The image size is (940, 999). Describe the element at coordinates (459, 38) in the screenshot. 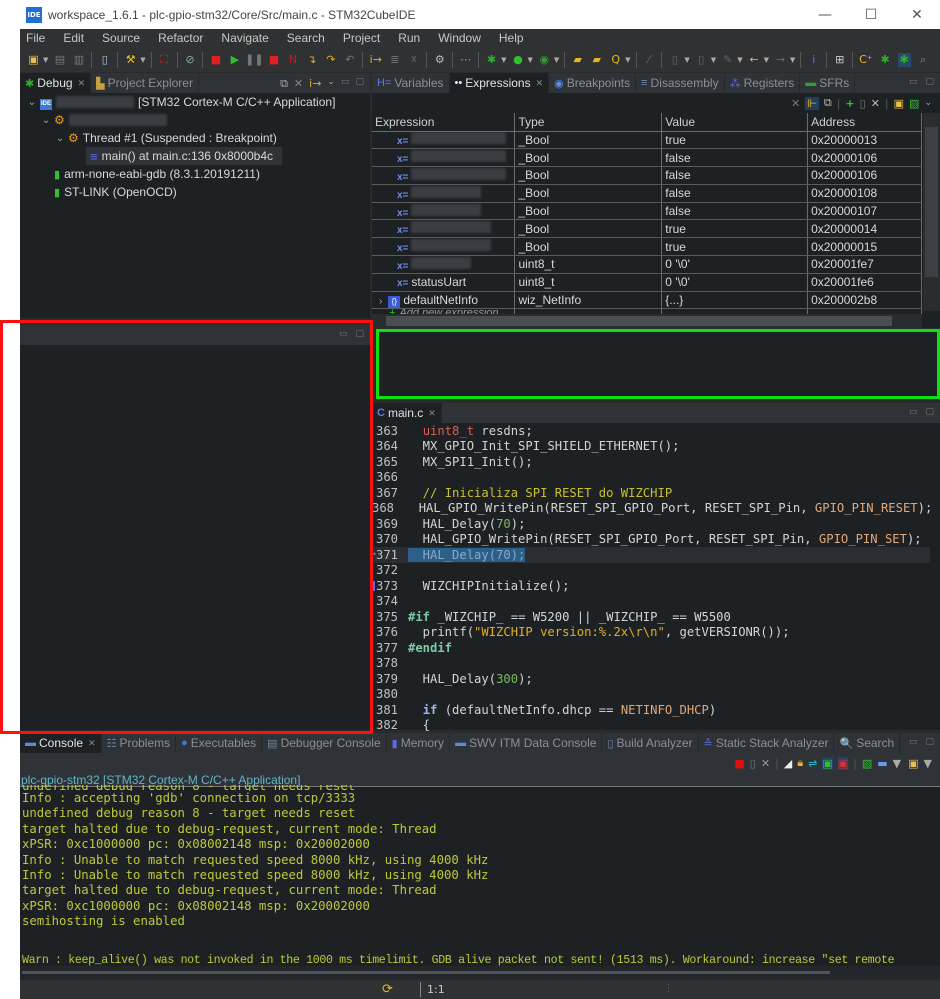

I see `menu-window: Window` at that location.